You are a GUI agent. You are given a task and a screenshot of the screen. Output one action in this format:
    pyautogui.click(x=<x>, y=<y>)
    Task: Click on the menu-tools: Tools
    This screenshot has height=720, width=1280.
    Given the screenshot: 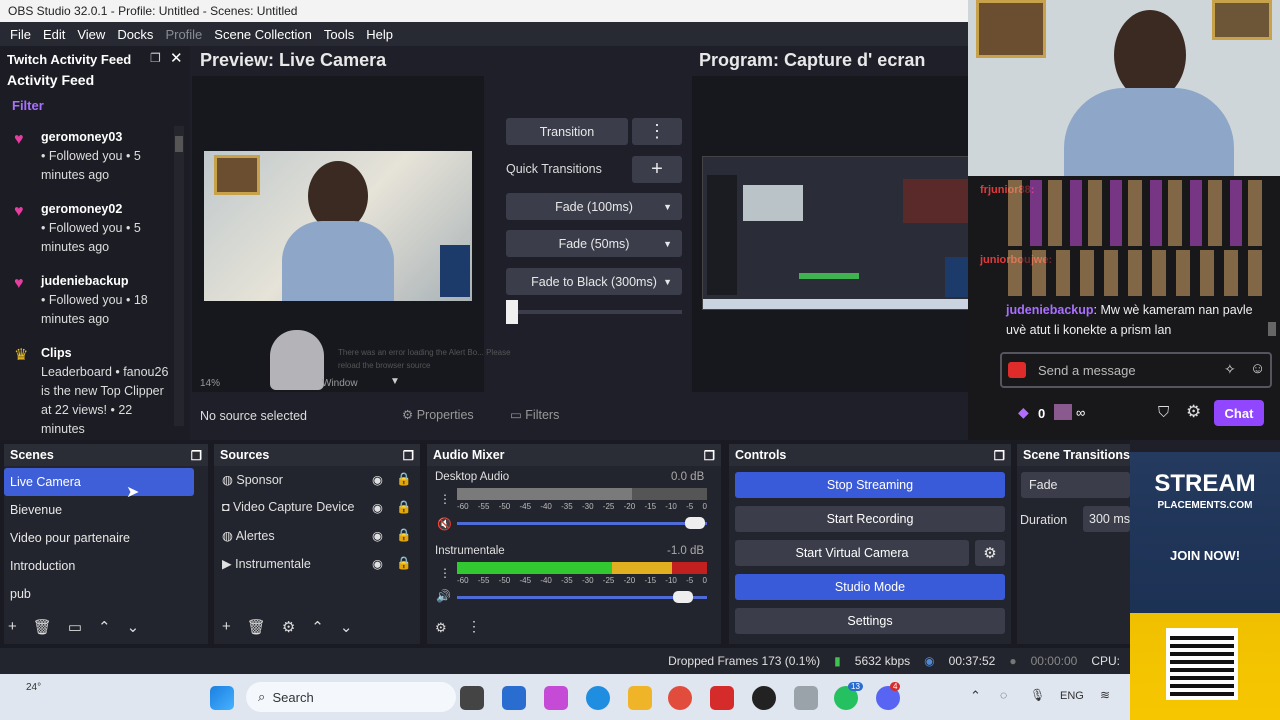 What is the action you would take?
    pyautogui.click(x=339, y=34)
    